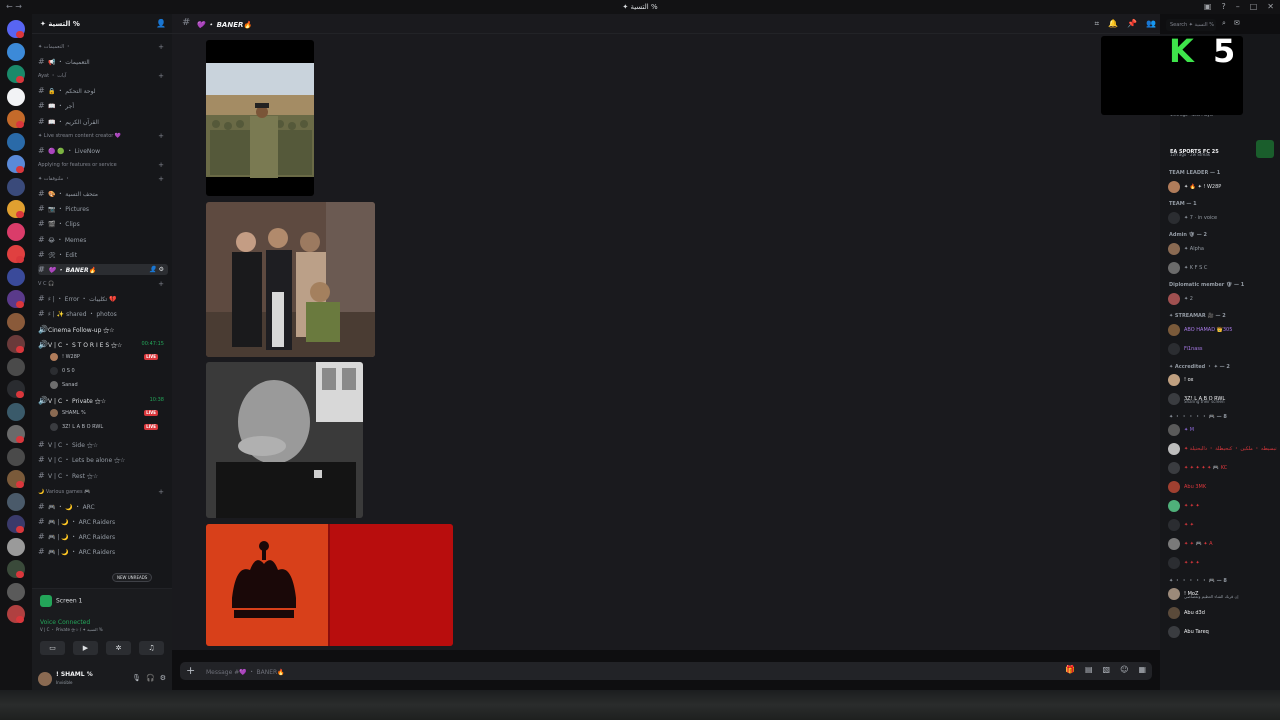 The image size is (1280, 720). Describe the element at coordinates (103, 193) in the screenshot. I see `channel-item: # 🎨 ・ متحف التسية` at that location.